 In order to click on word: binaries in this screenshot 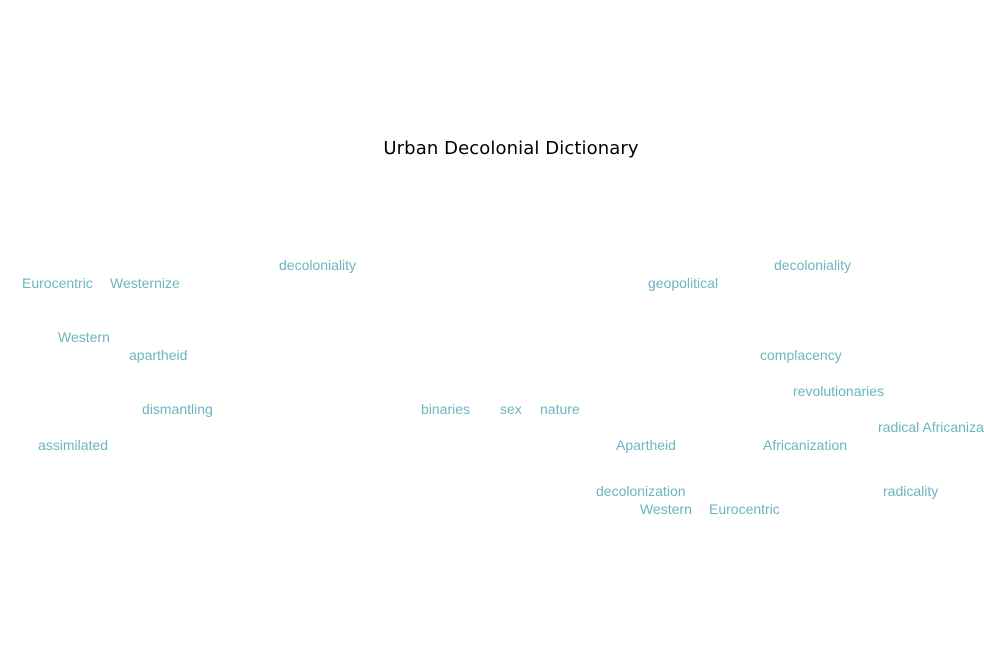, I will do `click(446, 409)`.